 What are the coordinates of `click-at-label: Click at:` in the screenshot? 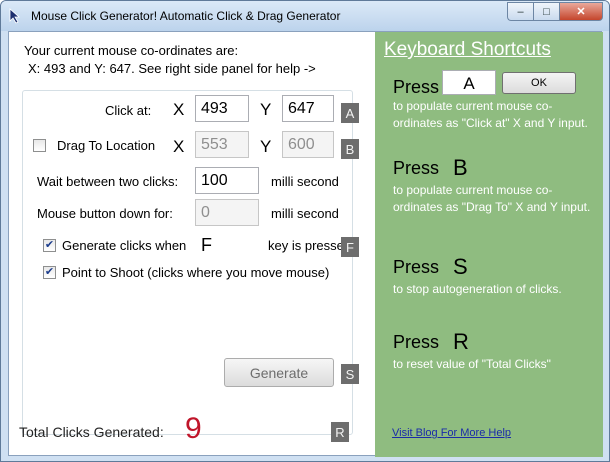 It's located at (128, 110).